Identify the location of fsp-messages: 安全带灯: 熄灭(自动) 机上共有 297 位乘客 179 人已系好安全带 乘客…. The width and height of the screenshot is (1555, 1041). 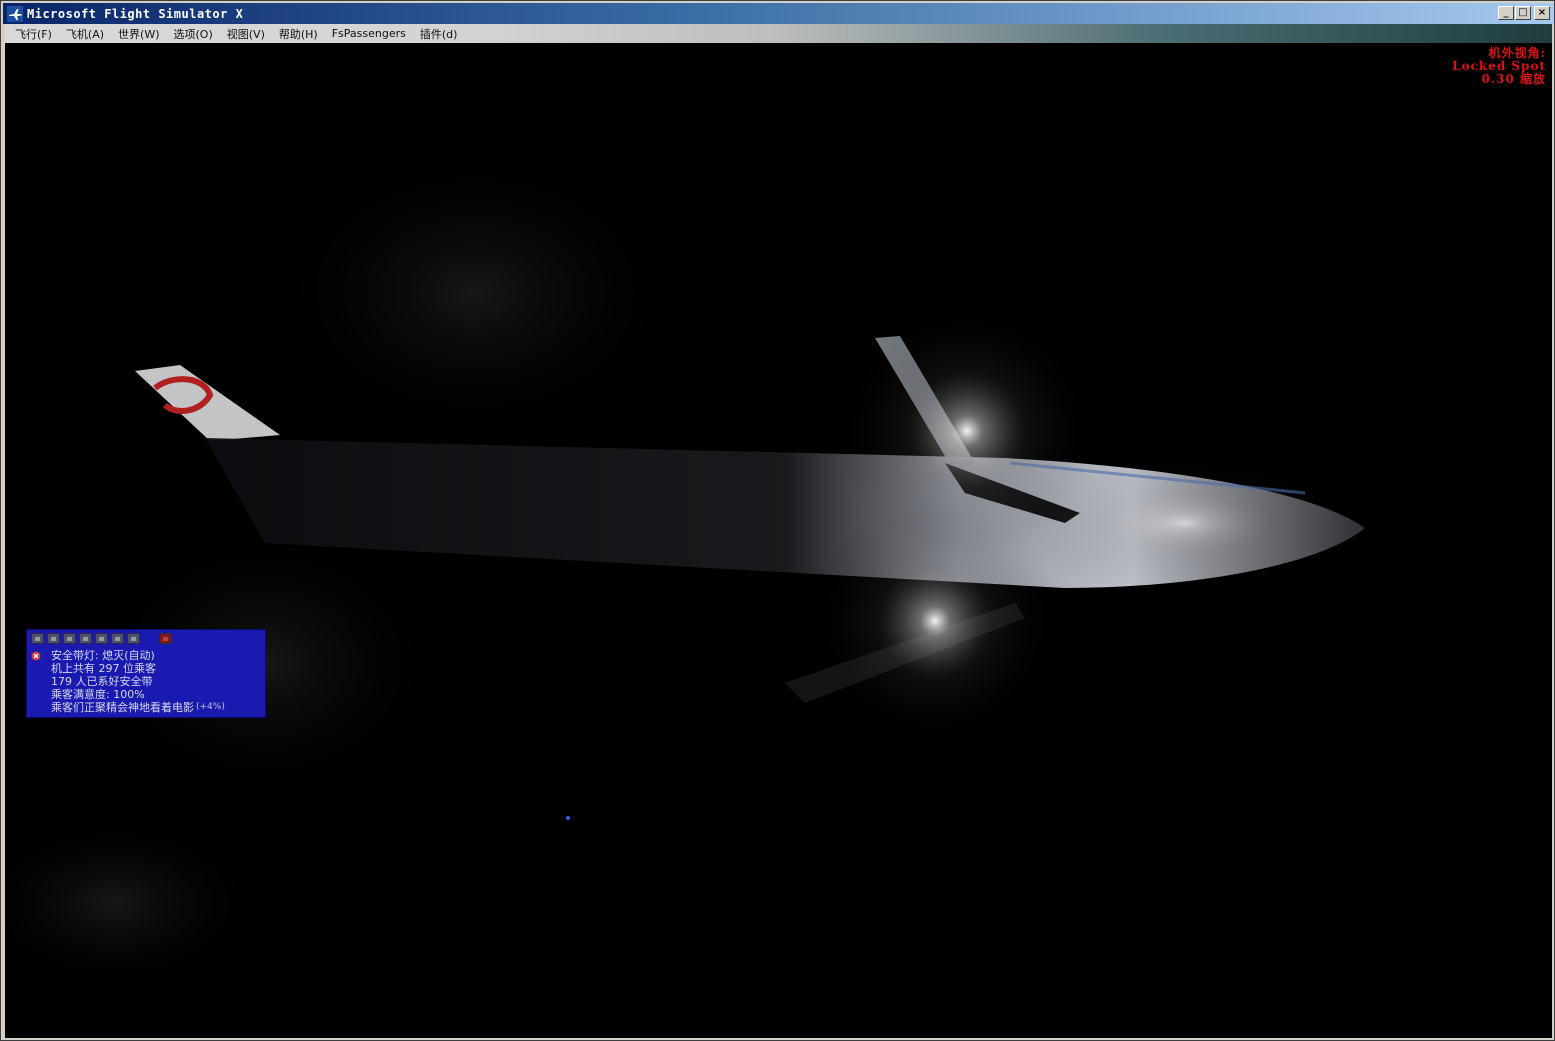
(146, 681).